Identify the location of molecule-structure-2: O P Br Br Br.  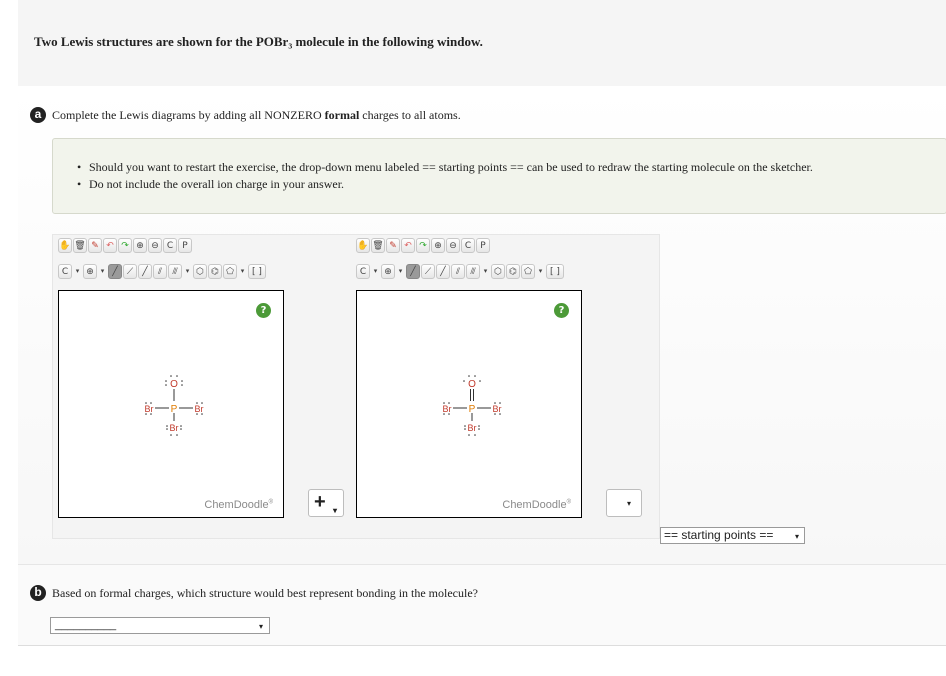
(472, 409).